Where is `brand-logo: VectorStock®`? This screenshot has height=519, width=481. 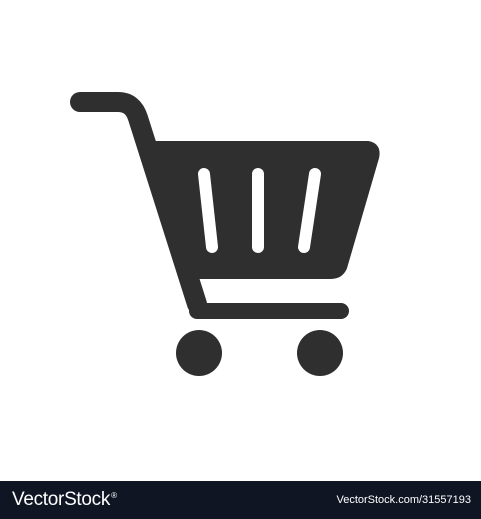
brand-logo: VectorStock® is located at coordinates (64, 499).